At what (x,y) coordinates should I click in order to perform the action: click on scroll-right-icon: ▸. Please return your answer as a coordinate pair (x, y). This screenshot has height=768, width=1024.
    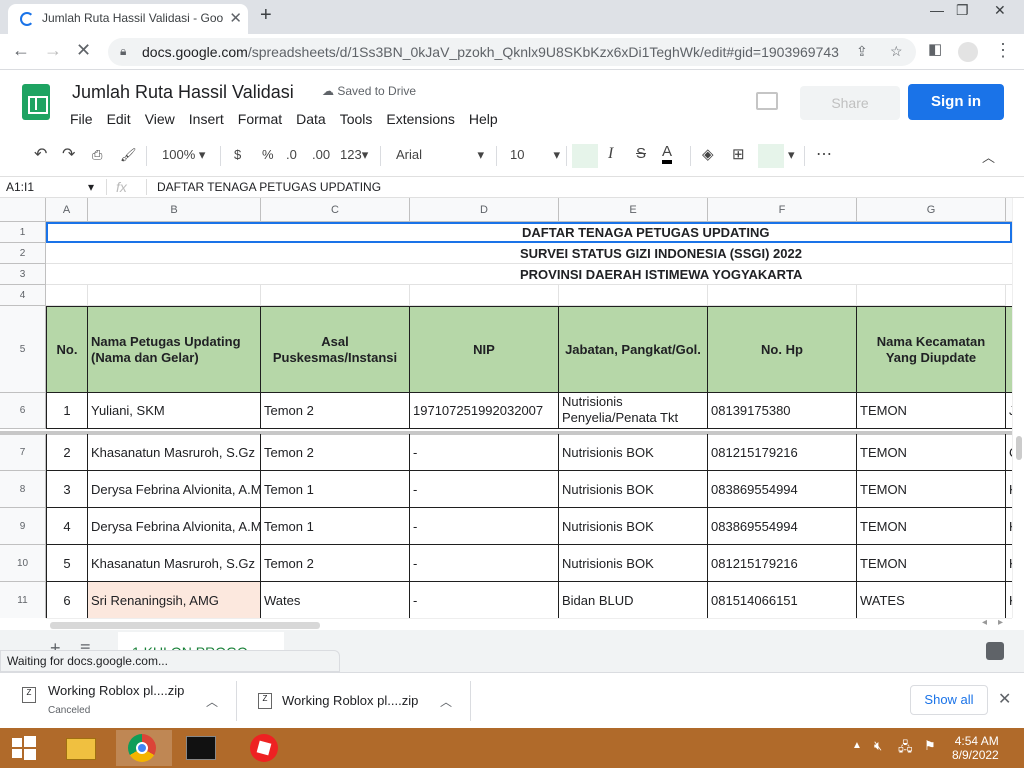
    Looking at the image, I should click on (1000, 622).